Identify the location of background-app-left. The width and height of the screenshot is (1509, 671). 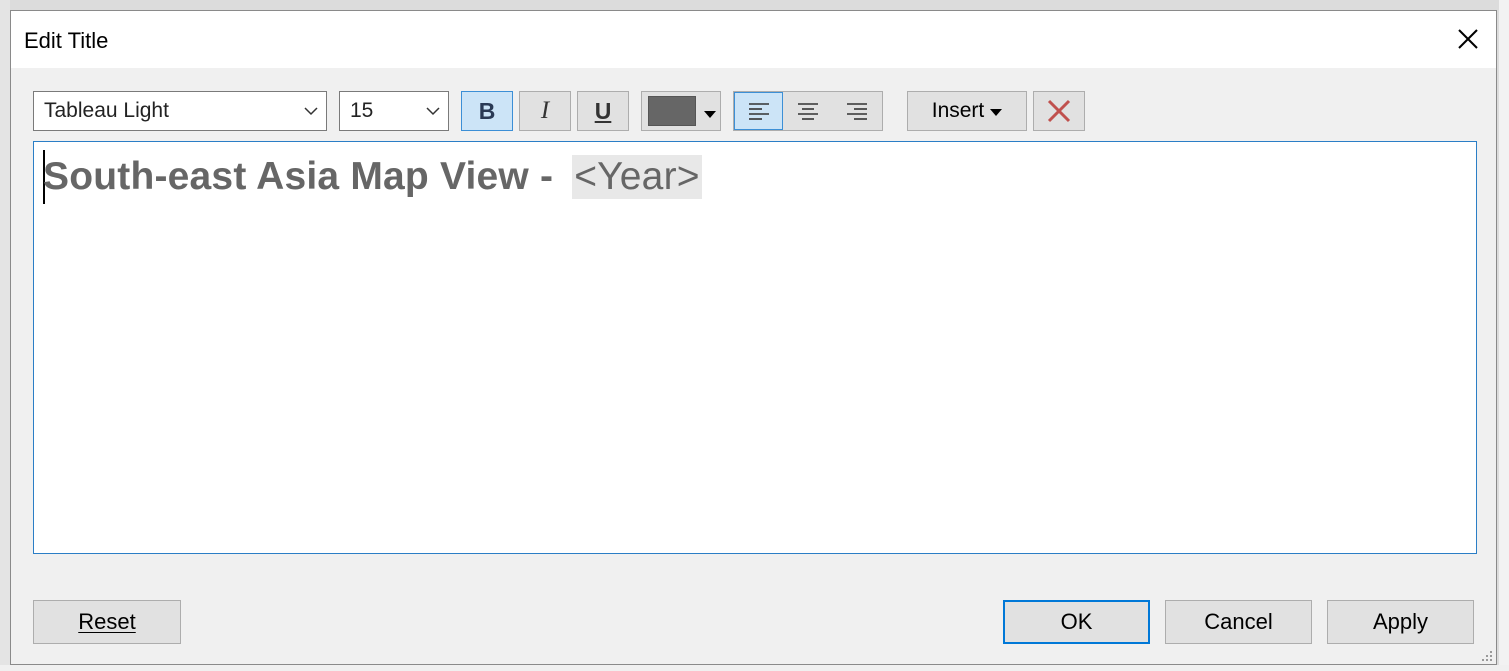
(5, 335).